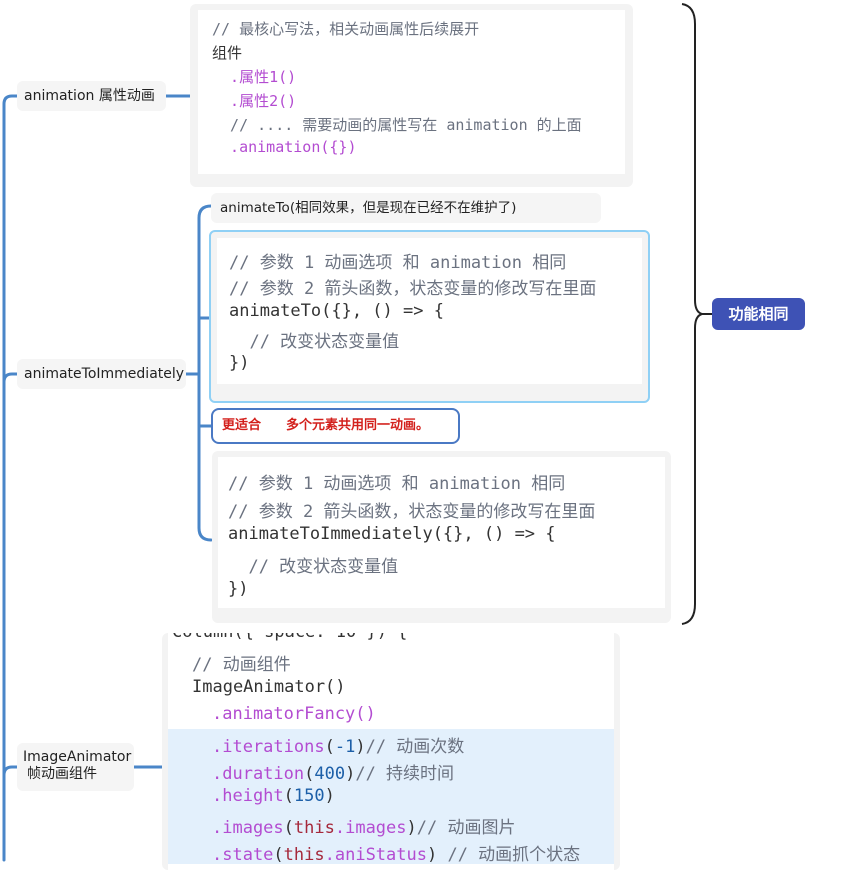  What do you see at coordinates (358, 425) in the screenshot?
I see `note-text-part2: 多个元素共用同一动画。` at bounding box center [358, 425].